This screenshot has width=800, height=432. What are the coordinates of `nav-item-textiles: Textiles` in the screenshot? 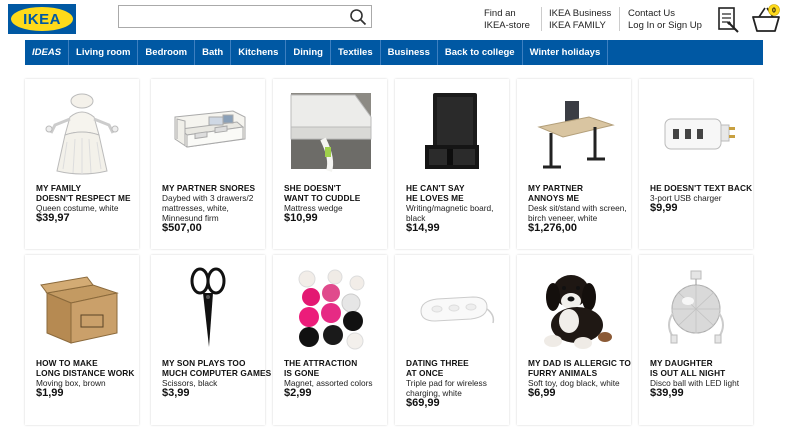 It's located at (356, 52).